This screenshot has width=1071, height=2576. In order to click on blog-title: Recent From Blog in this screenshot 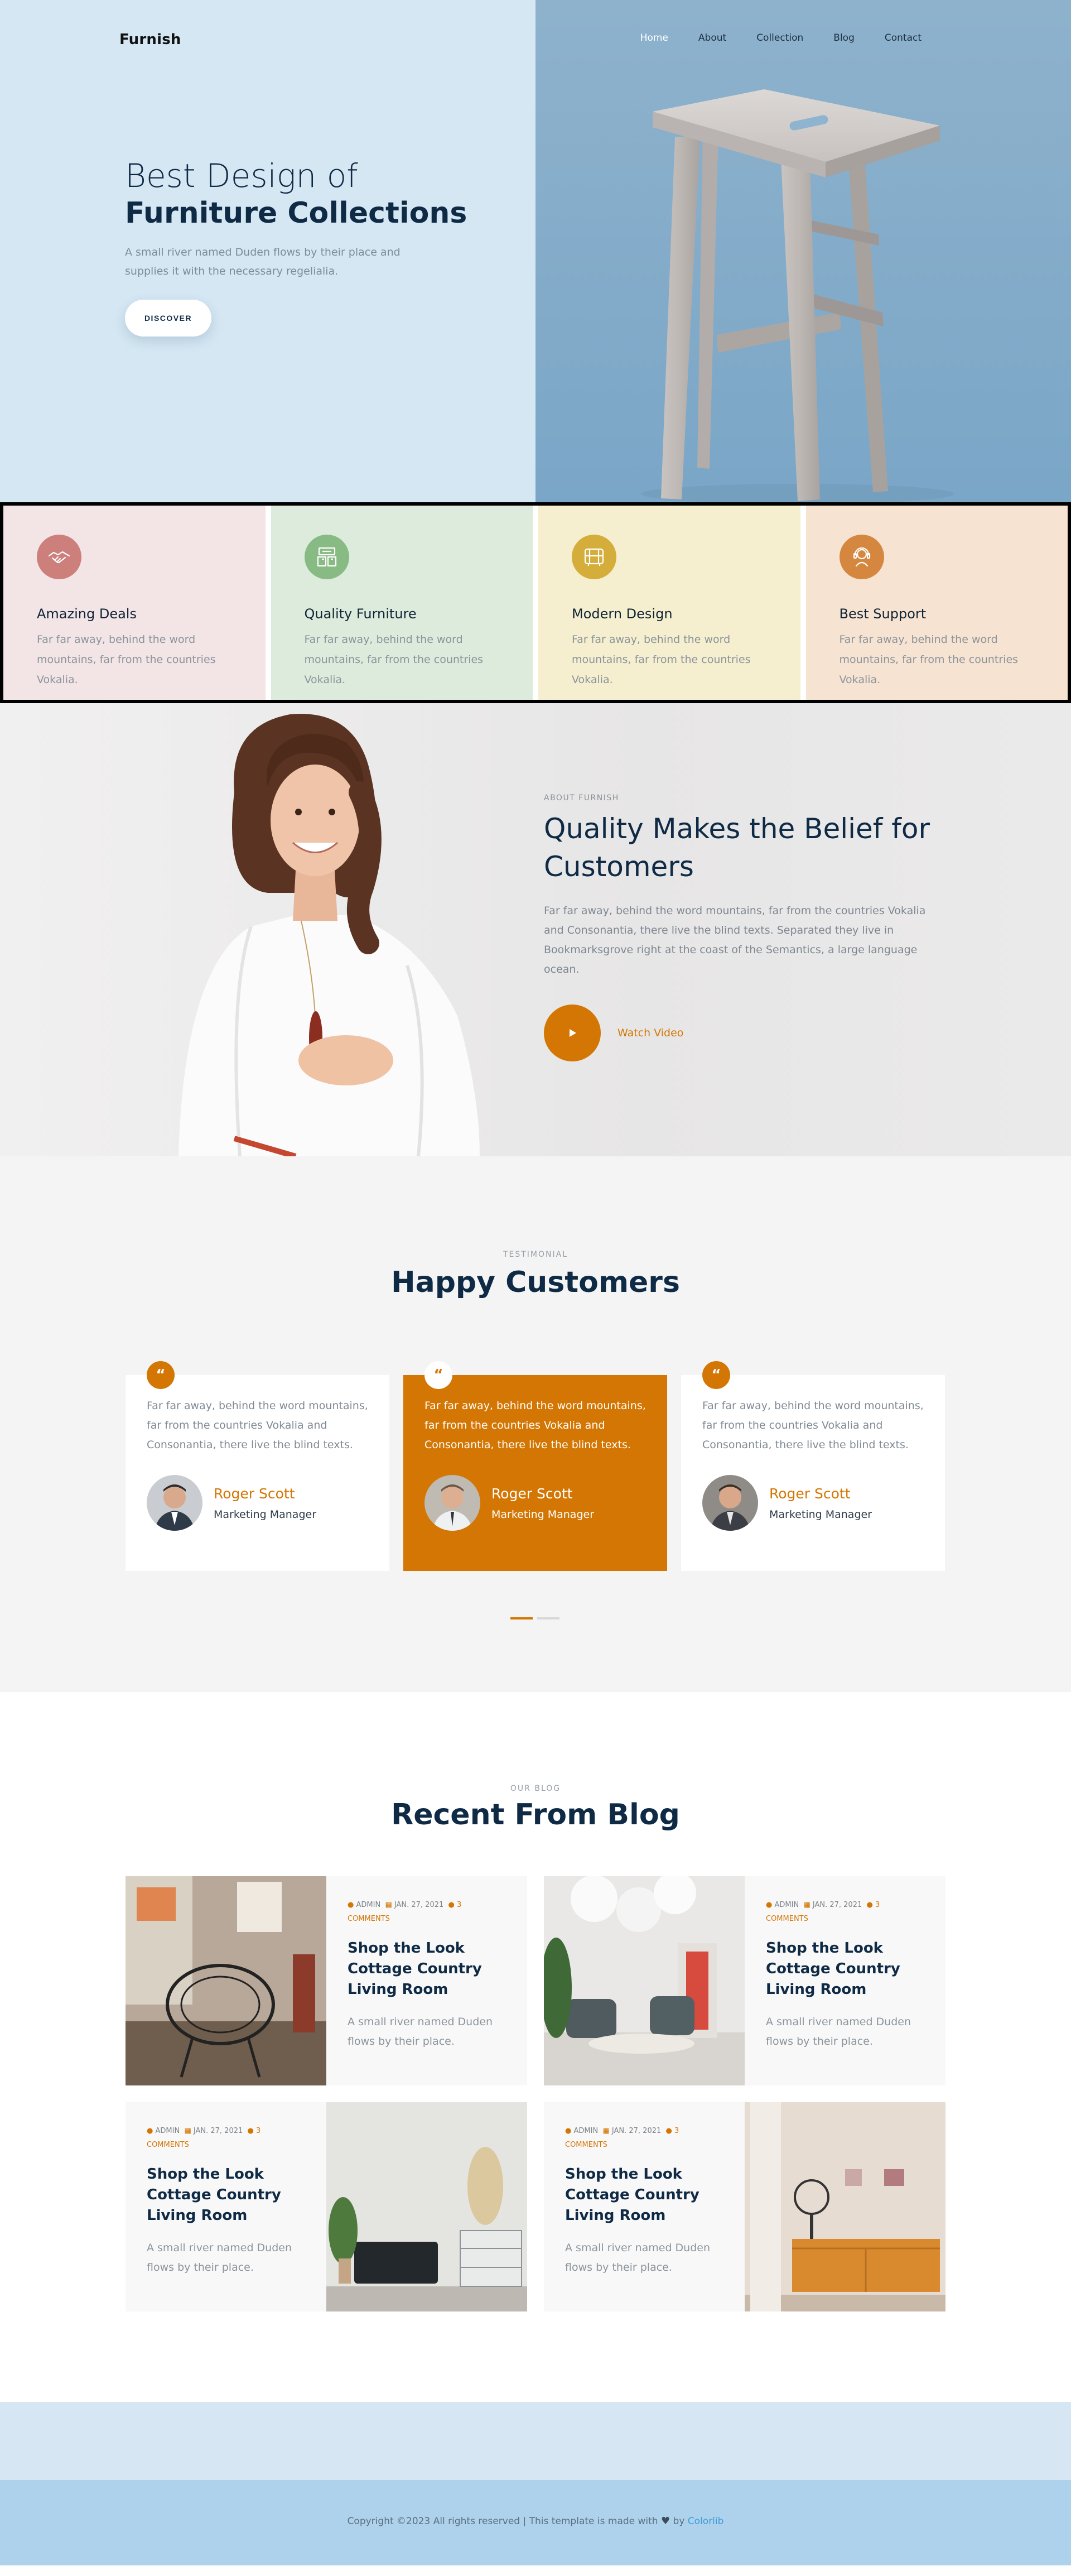, I will do `click(535, 1815)`.